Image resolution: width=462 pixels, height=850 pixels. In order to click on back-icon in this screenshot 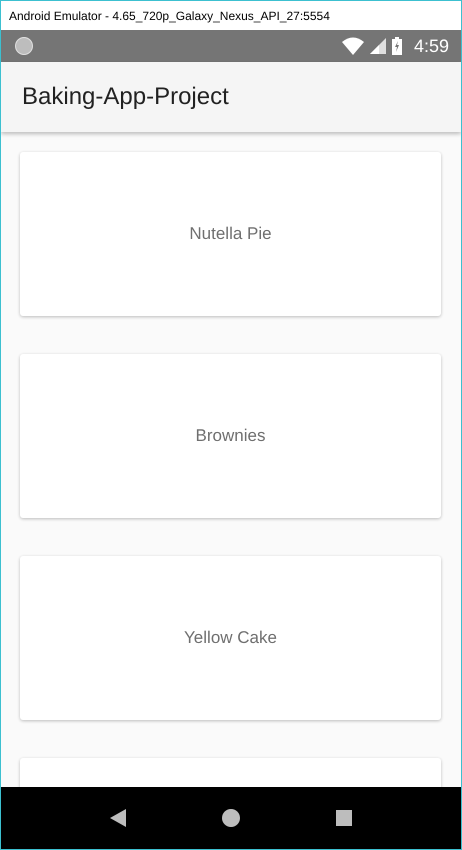, I will do `click(118, 818)`.